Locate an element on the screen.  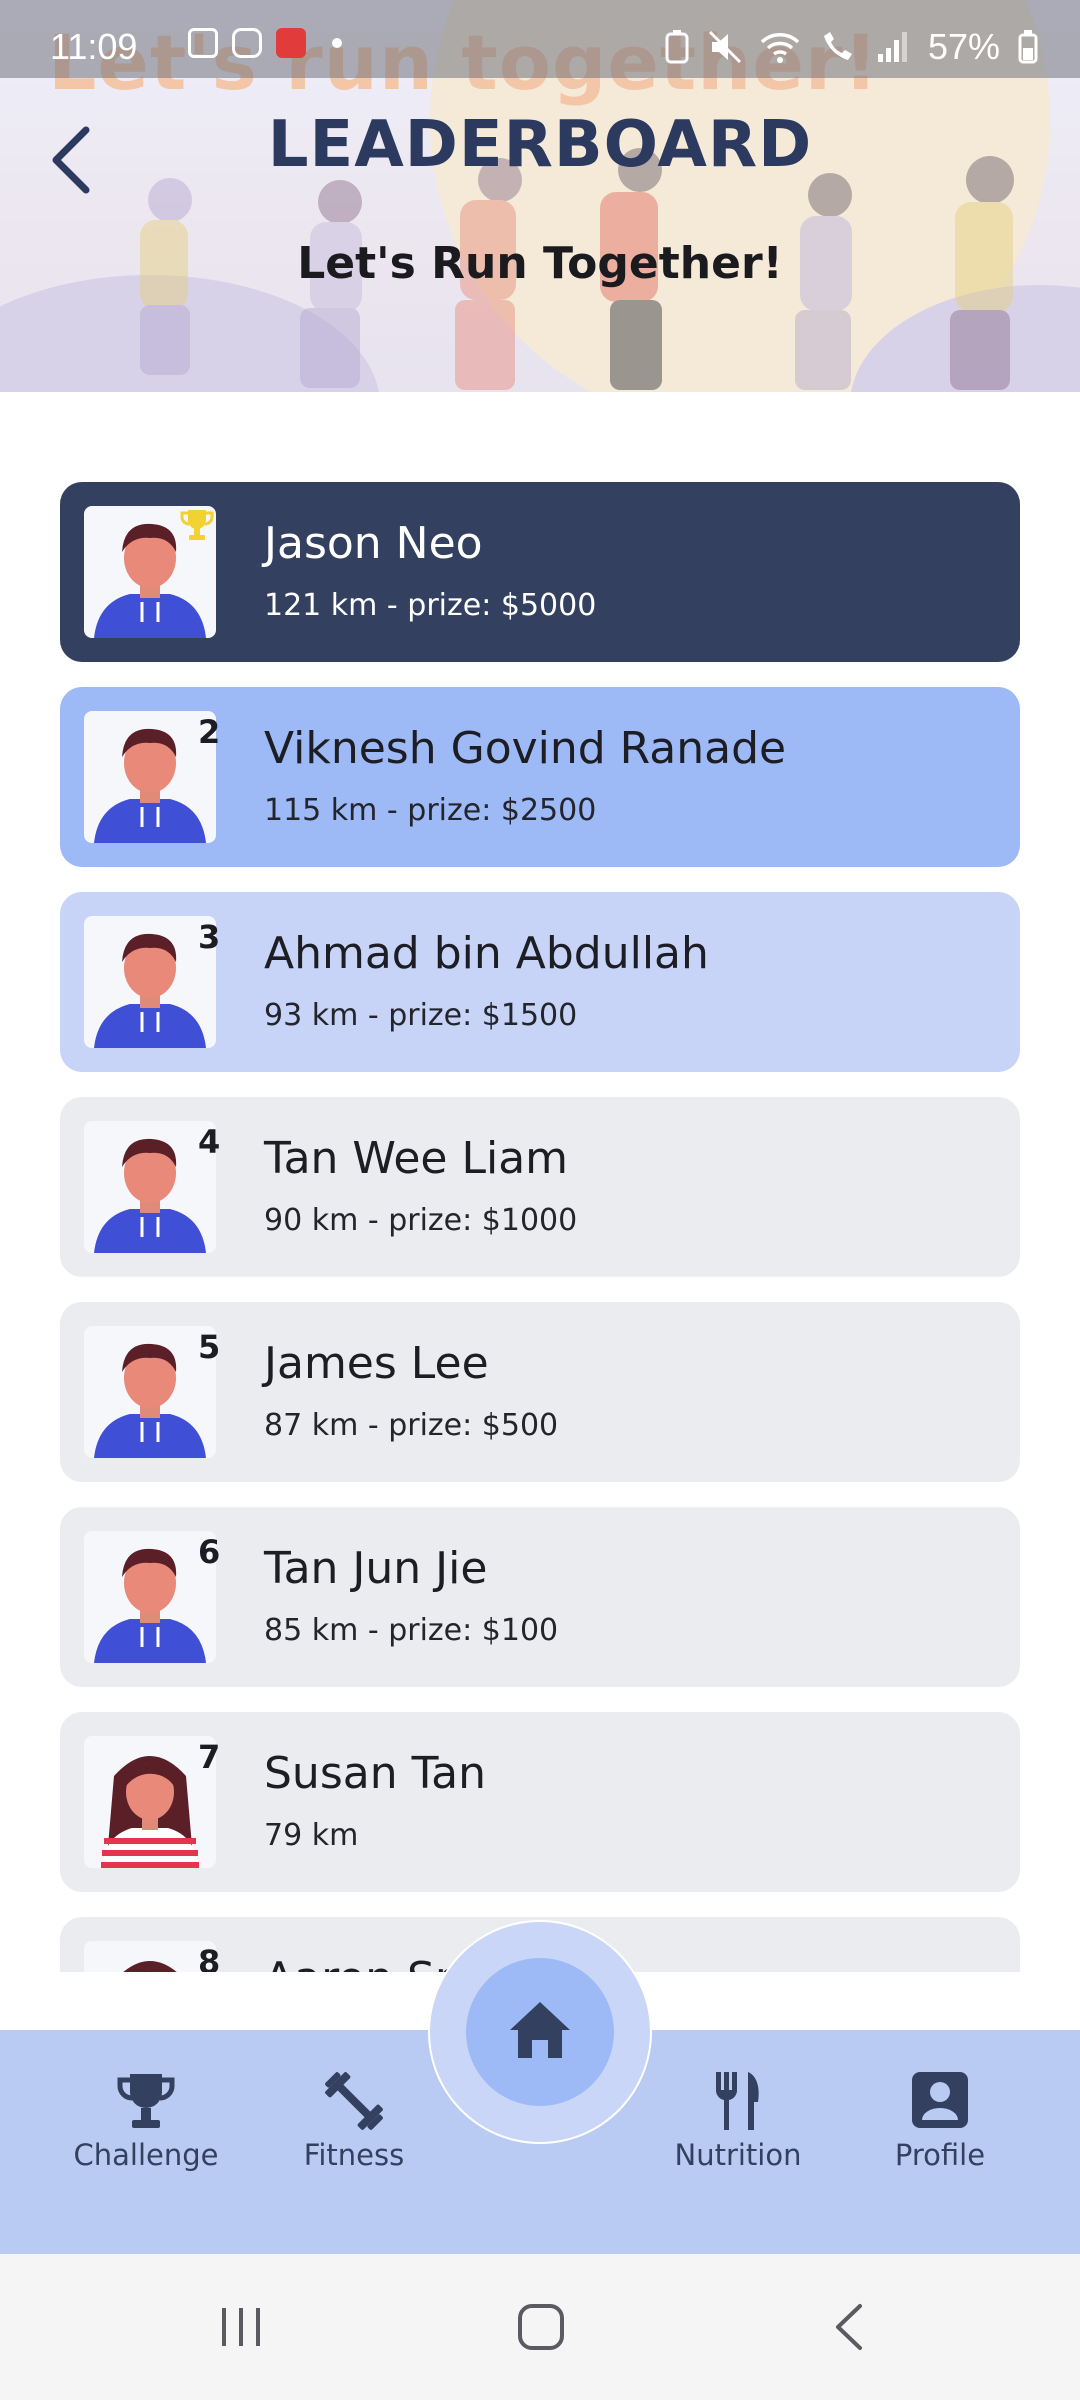
mute-icon is located at coordinates (724, 47).